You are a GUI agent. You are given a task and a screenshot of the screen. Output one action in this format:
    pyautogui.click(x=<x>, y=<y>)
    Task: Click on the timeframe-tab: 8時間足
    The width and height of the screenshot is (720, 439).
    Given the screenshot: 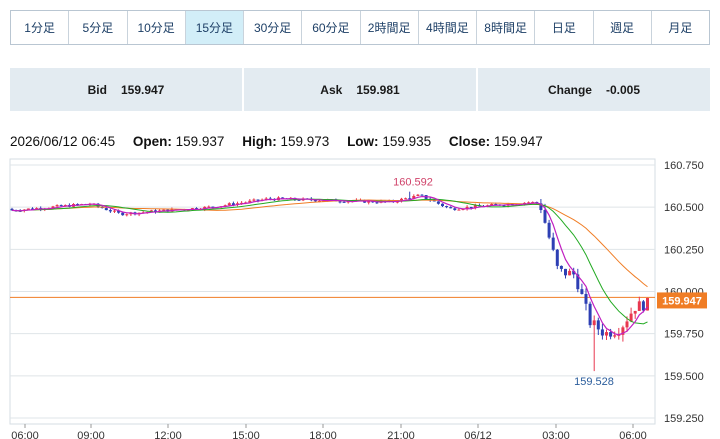 What is the action you would take?
    pyautogui.click(x=506, y=27)
    